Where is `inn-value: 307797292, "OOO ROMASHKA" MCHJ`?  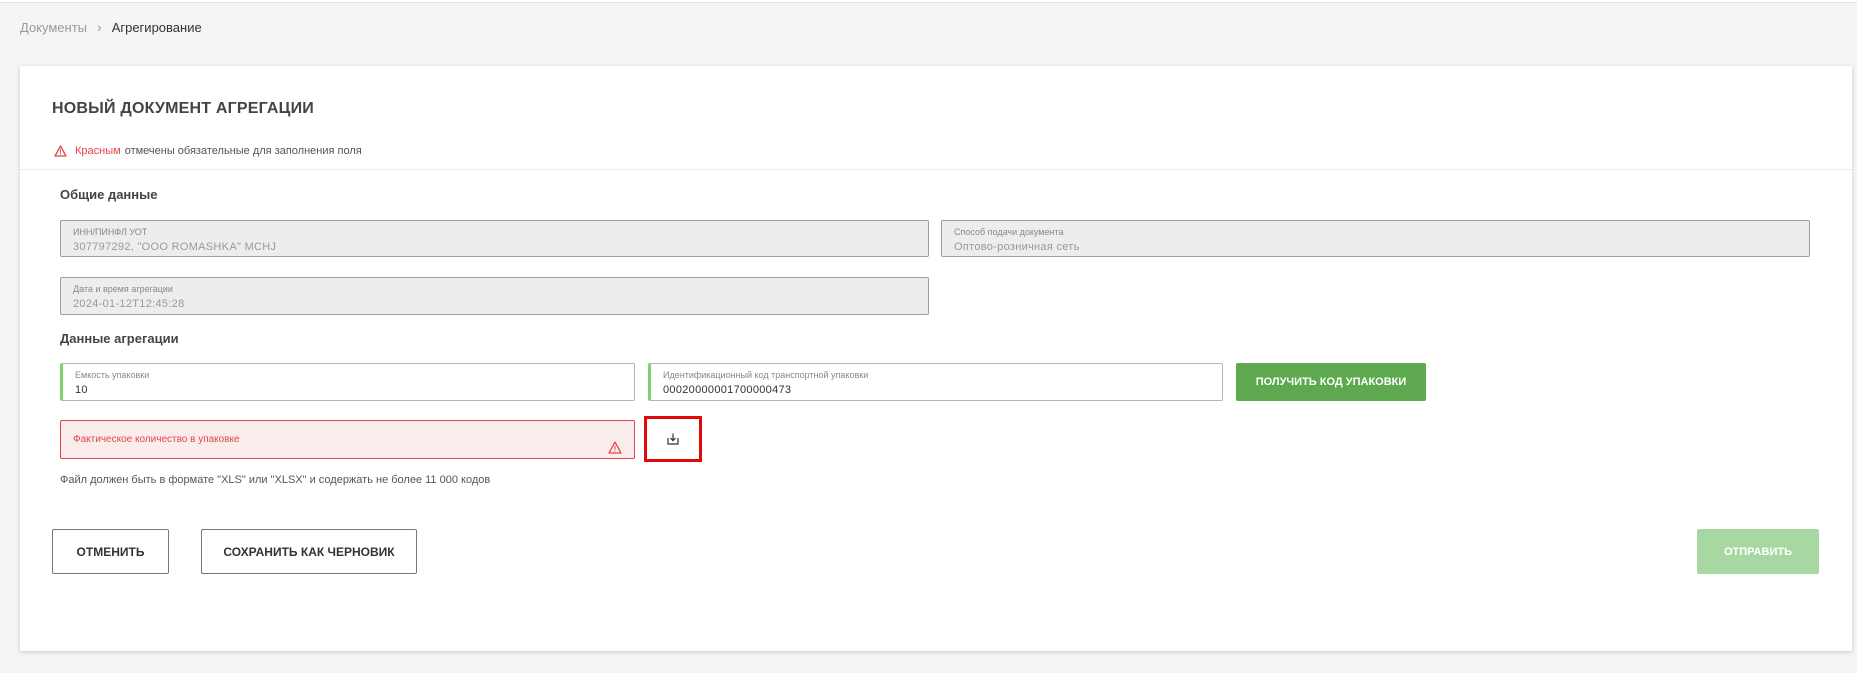
inn-value: 307797292, "OOO ROMASHKA" MCHJ is located at coordinates (175, 247).